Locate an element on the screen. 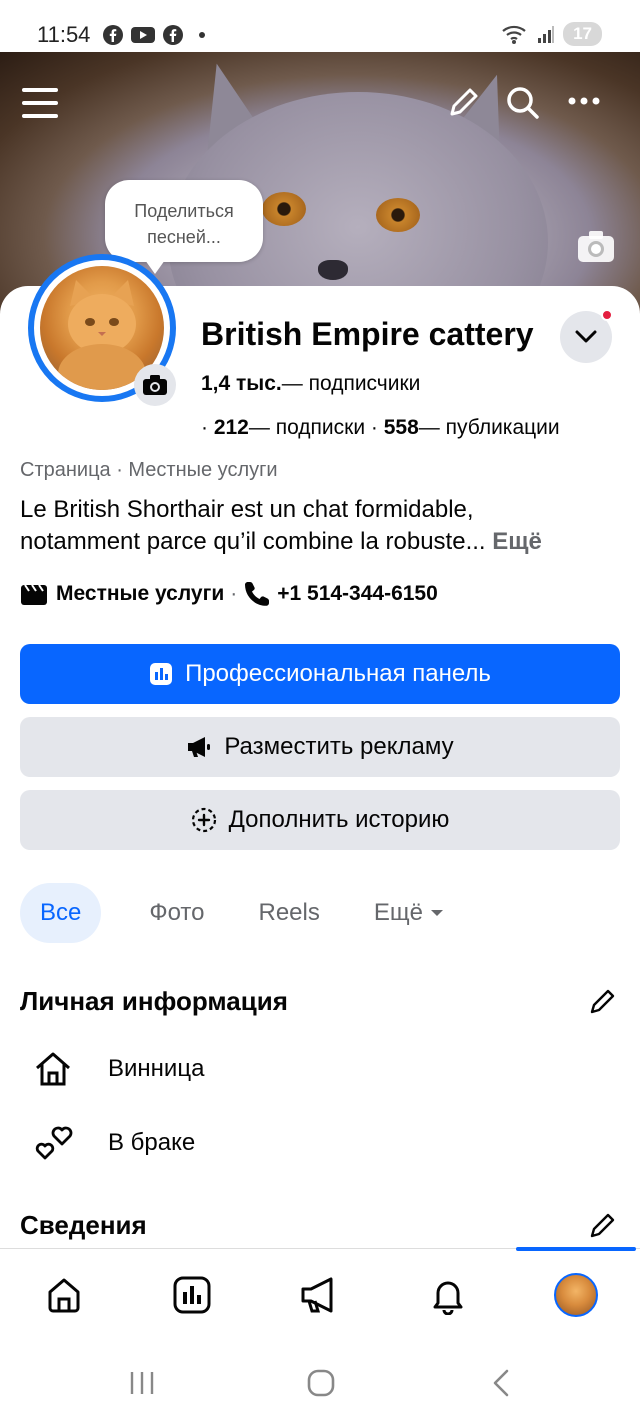 This screenshot has width=640, height=1422. more-options-icon is located at coordinates (584, 101).